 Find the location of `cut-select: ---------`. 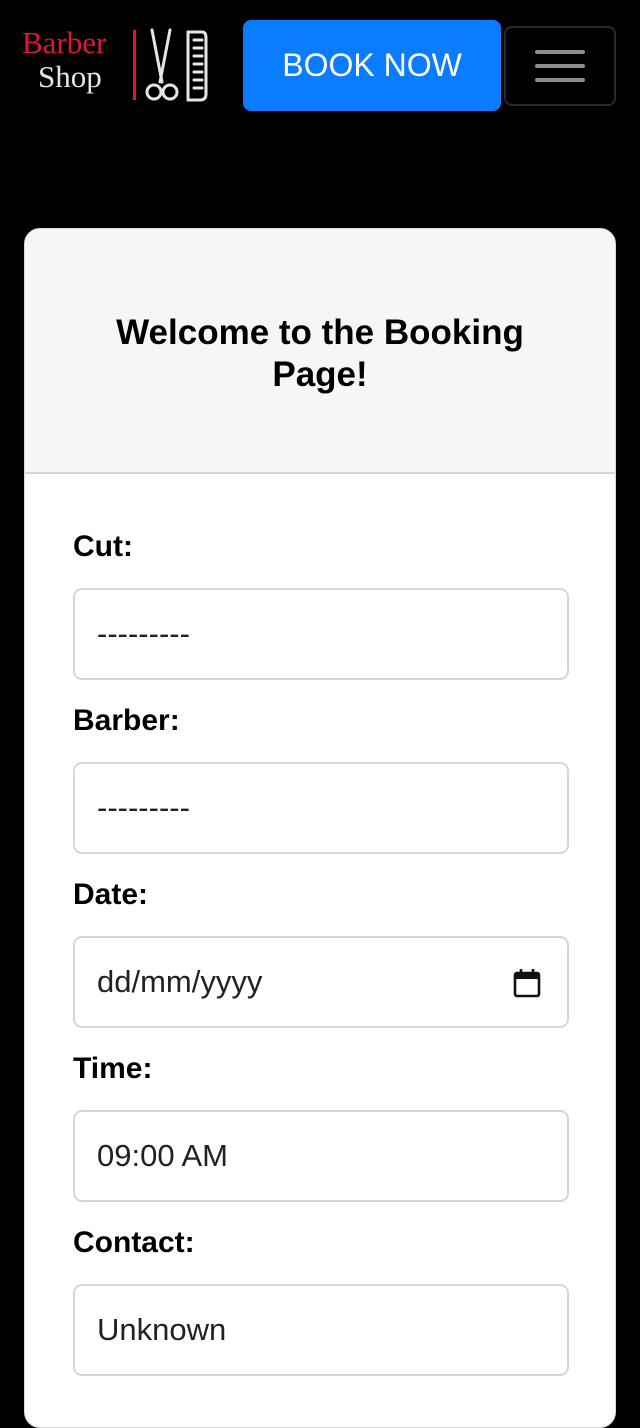

cut-select: --------- is located at coordinates (321, 634).